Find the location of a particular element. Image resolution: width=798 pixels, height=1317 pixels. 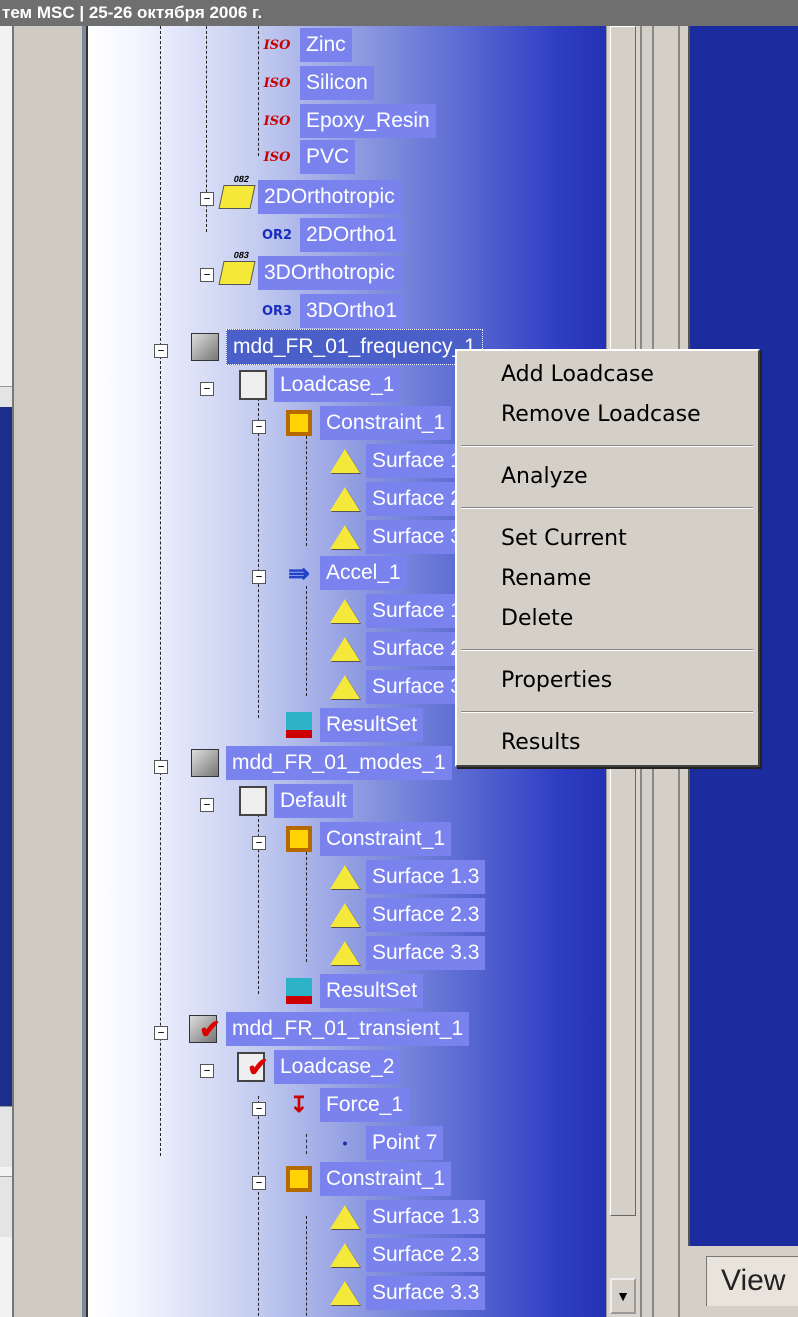

tree-item-label: 3DOrthotropic is located at coordinates (329, 273).